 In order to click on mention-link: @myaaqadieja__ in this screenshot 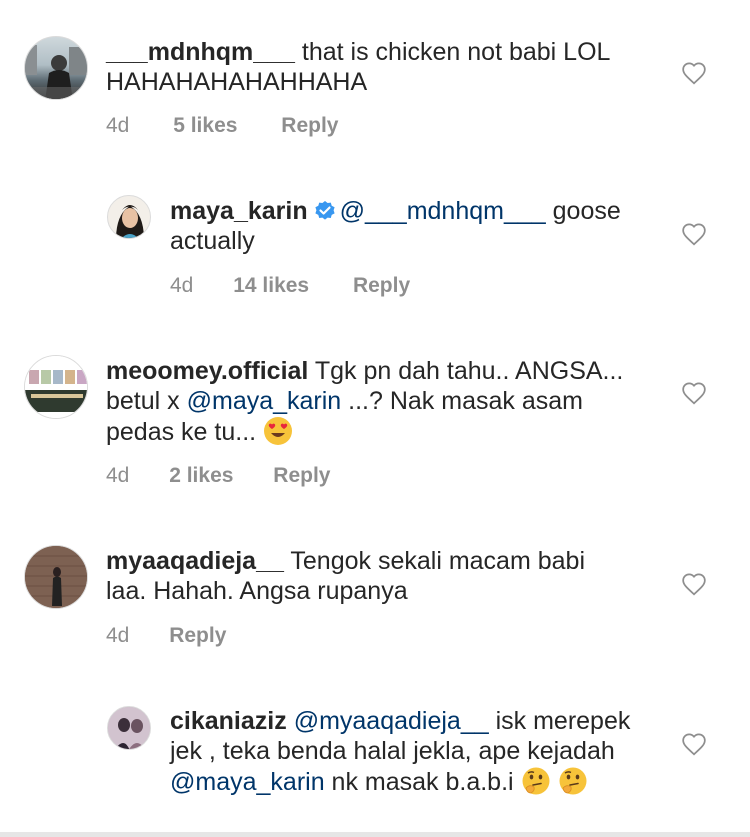, I will do `click(391, 721)`.